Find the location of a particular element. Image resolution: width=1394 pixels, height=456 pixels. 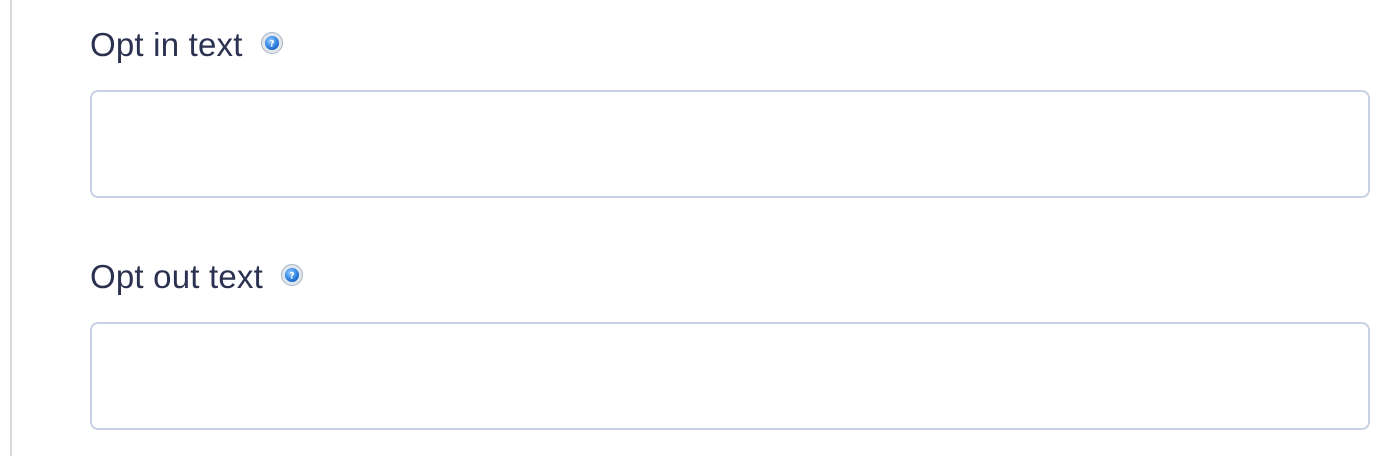

opt-out-label: Opt out text is located at coordinates (176, 276).